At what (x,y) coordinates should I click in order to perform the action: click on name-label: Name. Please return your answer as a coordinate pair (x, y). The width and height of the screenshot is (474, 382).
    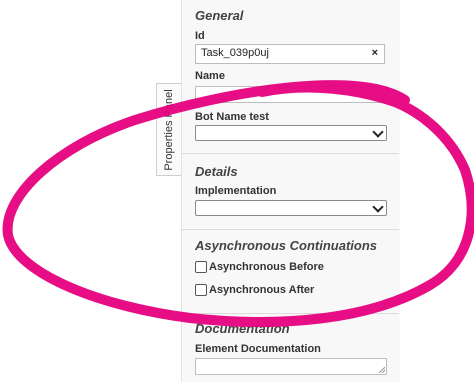
    Looking at the image, I should click on (210, 76).